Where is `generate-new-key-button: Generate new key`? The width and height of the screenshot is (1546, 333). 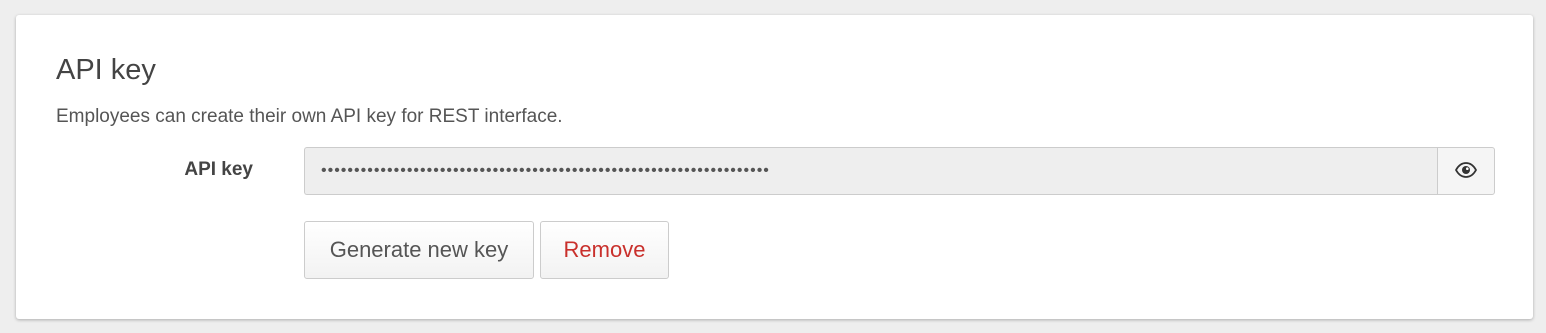
generate-new-key-button: Generate new key is located at coordinates (419, 250).